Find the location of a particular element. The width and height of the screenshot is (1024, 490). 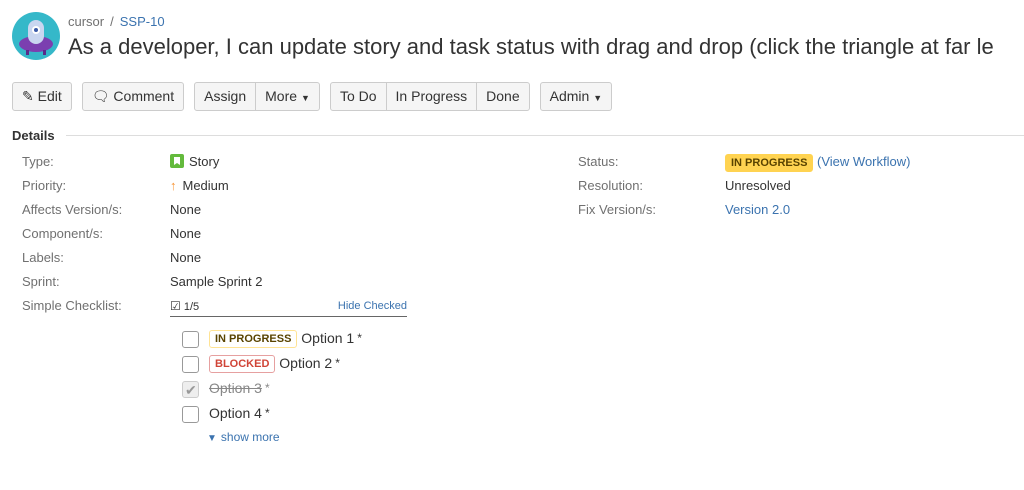

component-label: Component/s: is located at coordinates (62, 233).